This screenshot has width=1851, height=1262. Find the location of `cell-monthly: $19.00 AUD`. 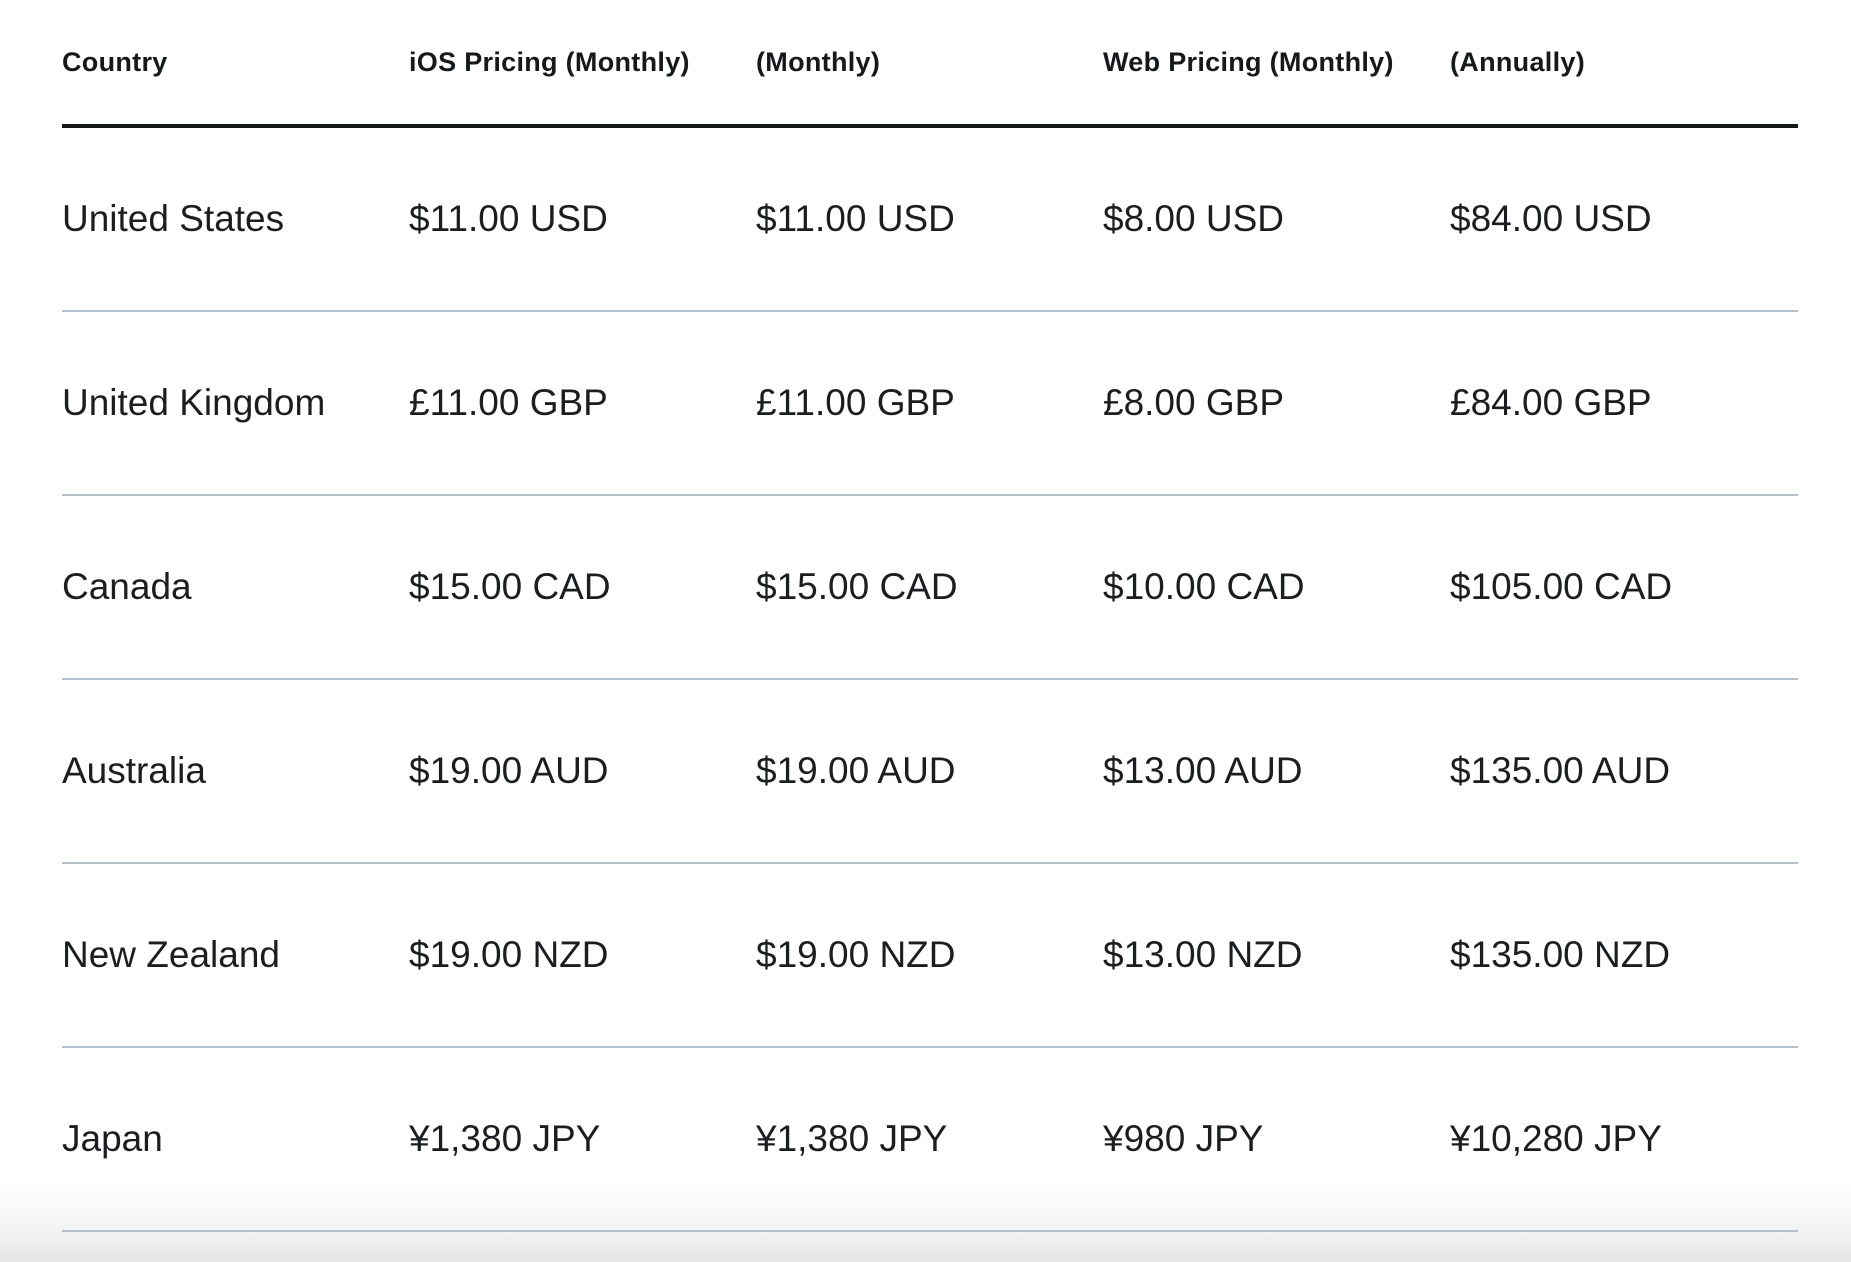

cell-monthly: $19.00 AUD is located at coordinates (929, 771).